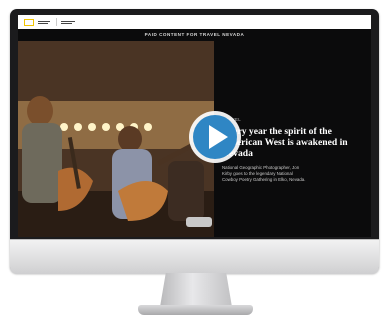 The width and height of the screenshot is (391, 324). I want to click on monitor-base, so click(195, 310).